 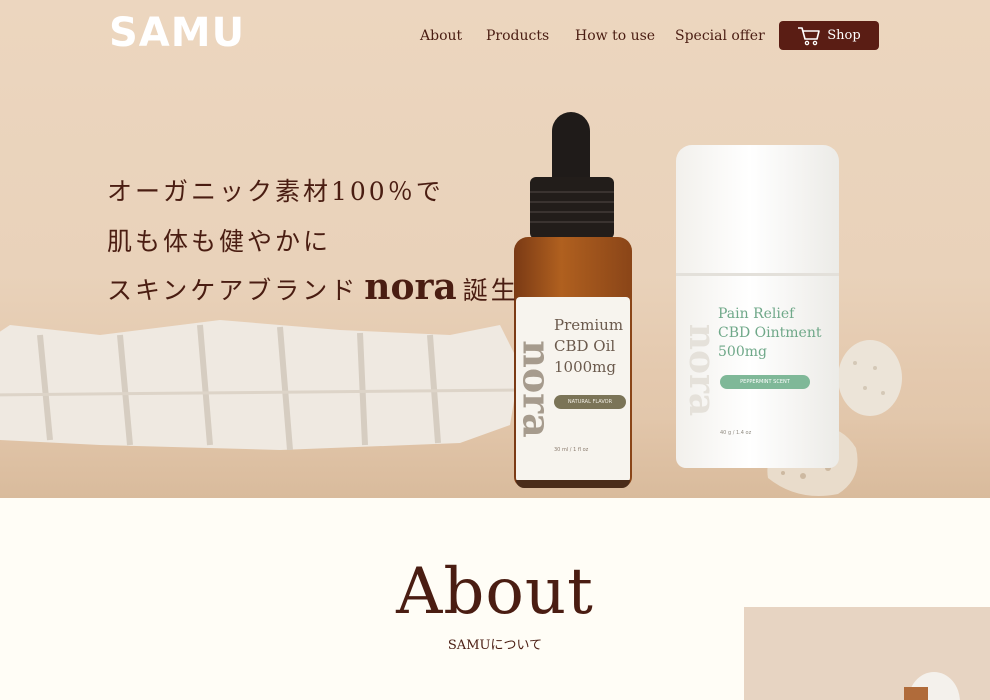 I want to click on hero-headline-line2: 肌も体も健やかに, so click(x=219, y=241).